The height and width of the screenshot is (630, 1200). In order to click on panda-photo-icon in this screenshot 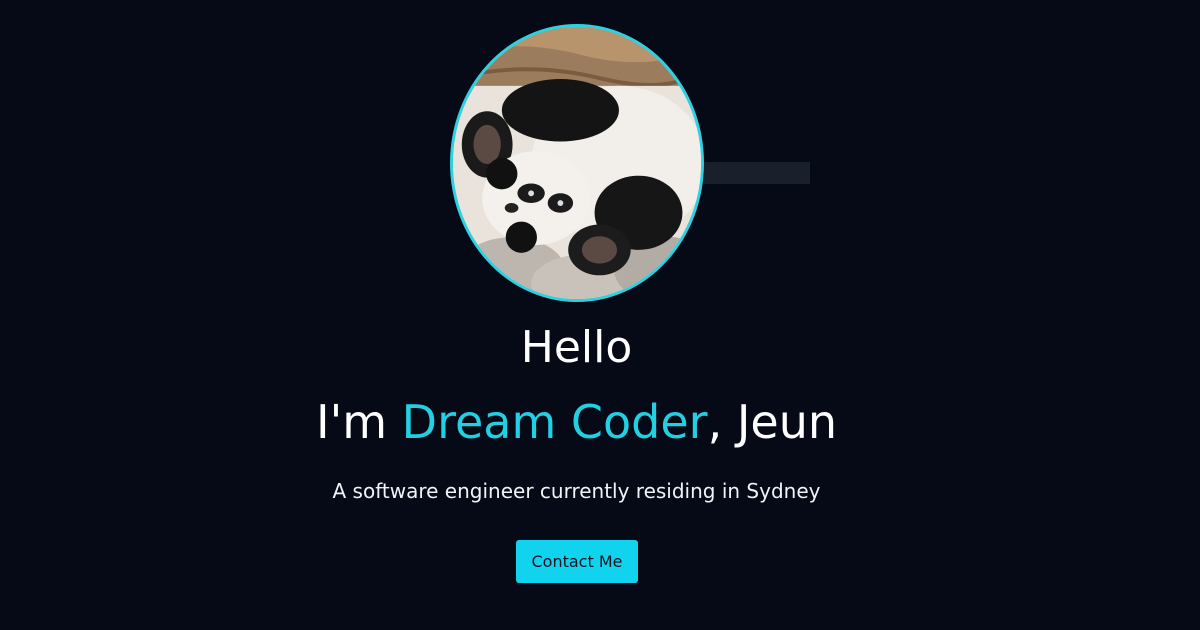, I will do `click(577, 163)`.